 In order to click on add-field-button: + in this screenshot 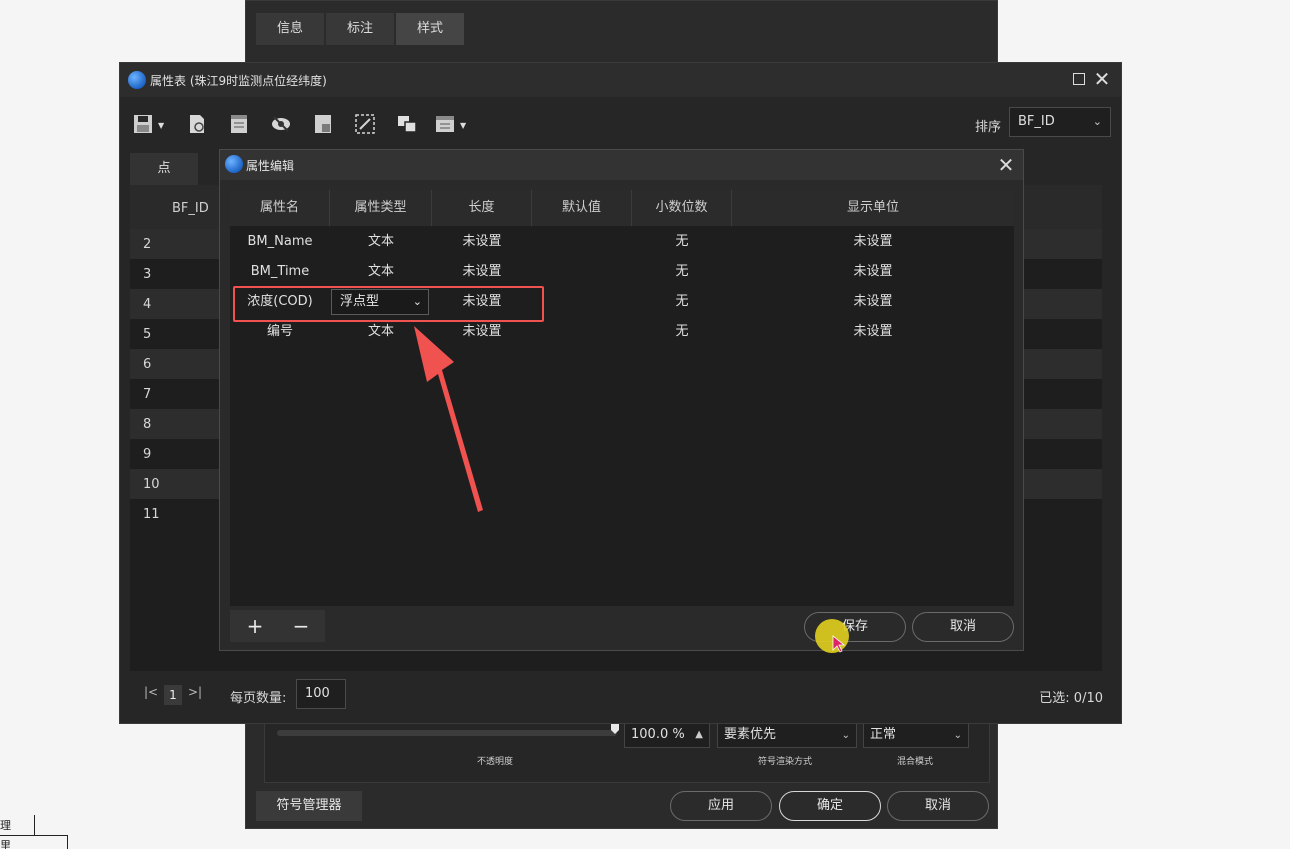, I will do `click(255, 626)`.